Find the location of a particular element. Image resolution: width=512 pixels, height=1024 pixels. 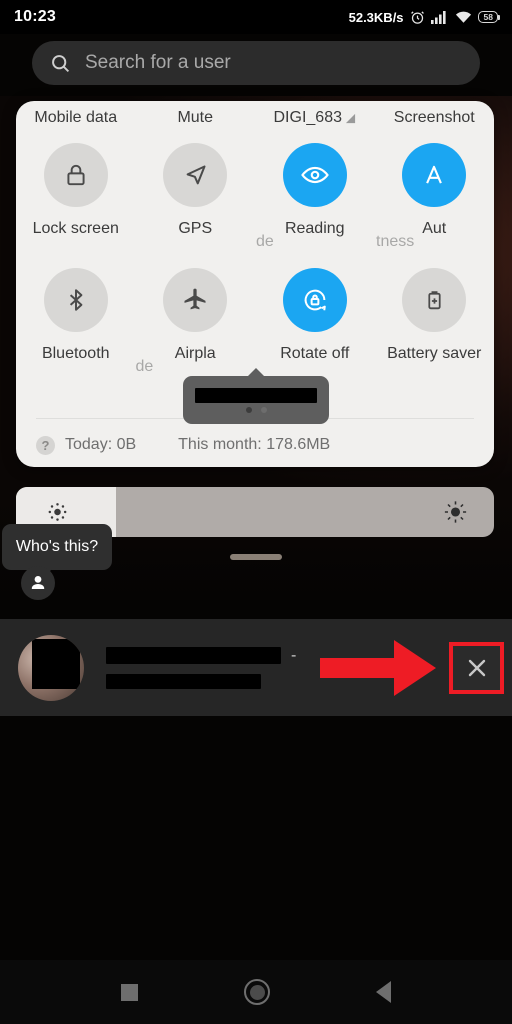

redacted-tooltip is located at coordinates (256, 396).